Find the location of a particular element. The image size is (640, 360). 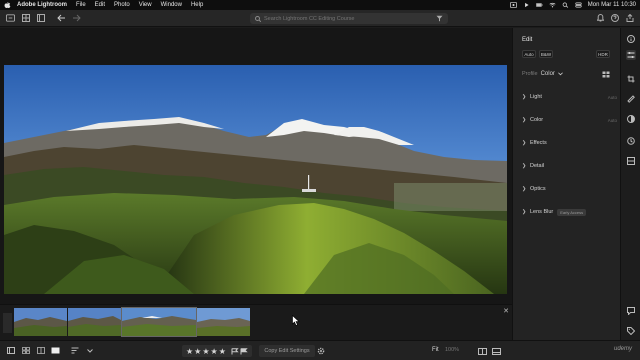

grid-view-icon is located at coordinates (25, 18).